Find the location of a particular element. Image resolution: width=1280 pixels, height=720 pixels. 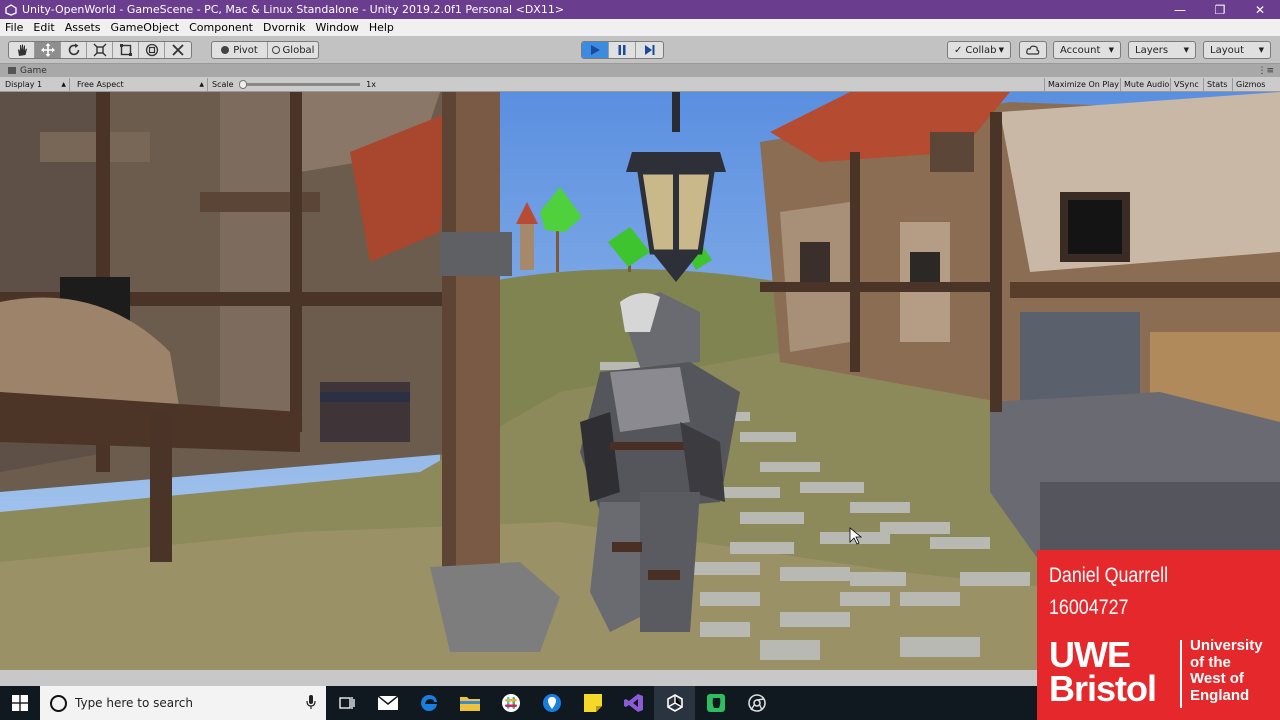

taskbar-search-box: Type here to search is located at coordinates (183, 703).